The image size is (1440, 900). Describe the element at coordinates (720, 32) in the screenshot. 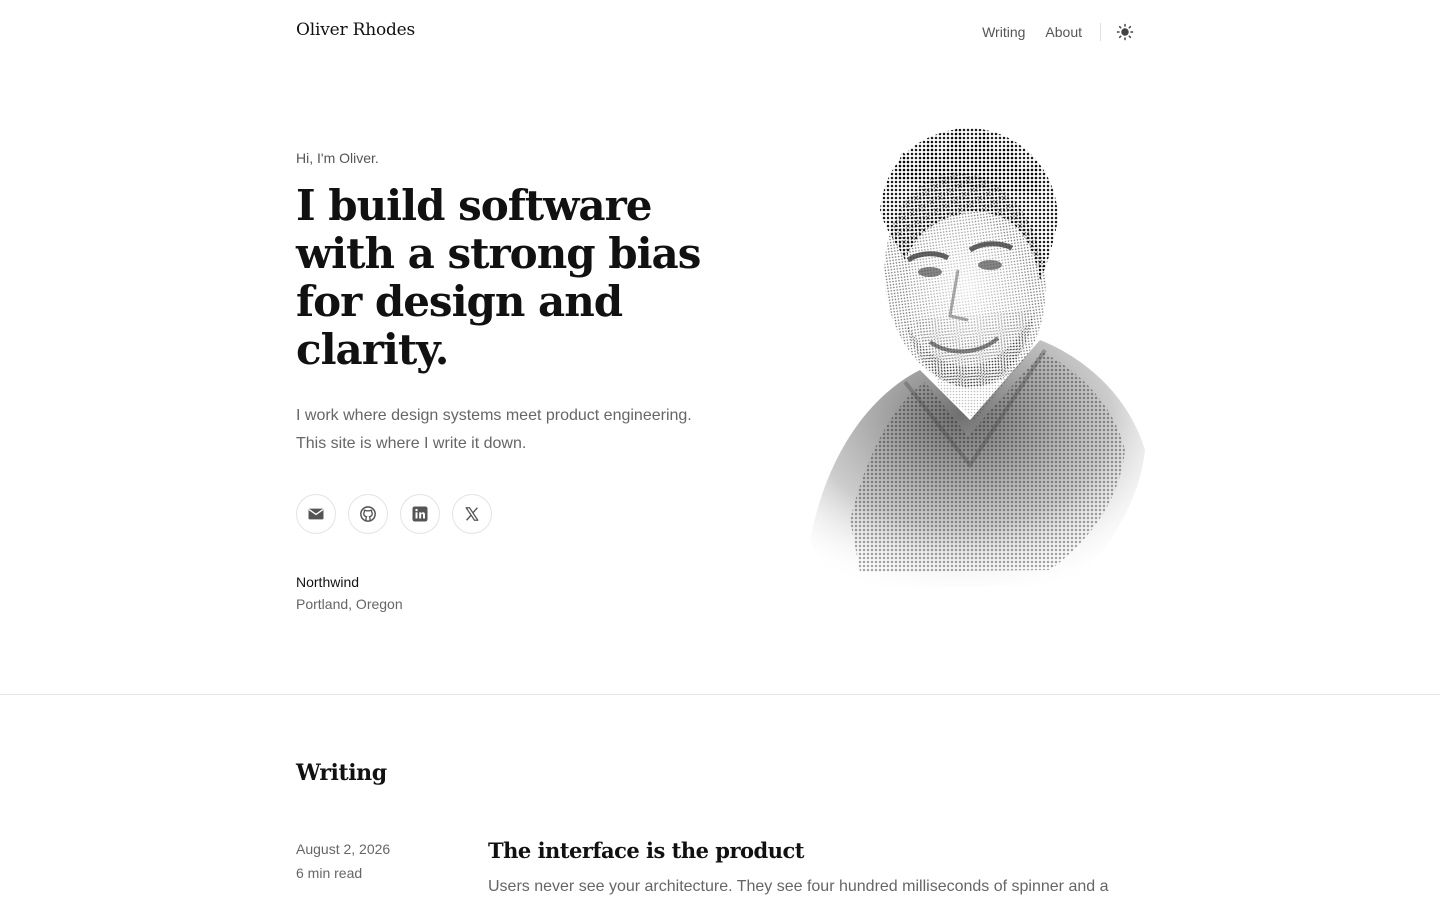

I see `site-header: Oliver Rhodes Writing About` at that location.